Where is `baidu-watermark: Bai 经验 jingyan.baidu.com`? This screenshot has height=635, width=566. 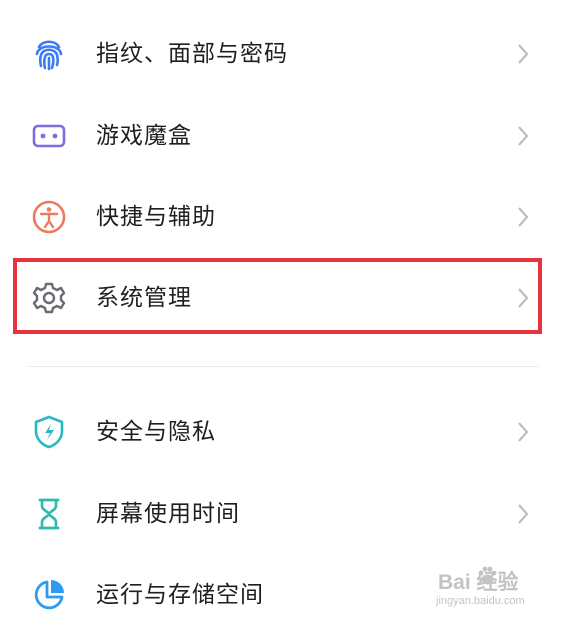
baidu-watermark: Bai 经验 jingyan.baidu.com is located at coordinates (490, 588).